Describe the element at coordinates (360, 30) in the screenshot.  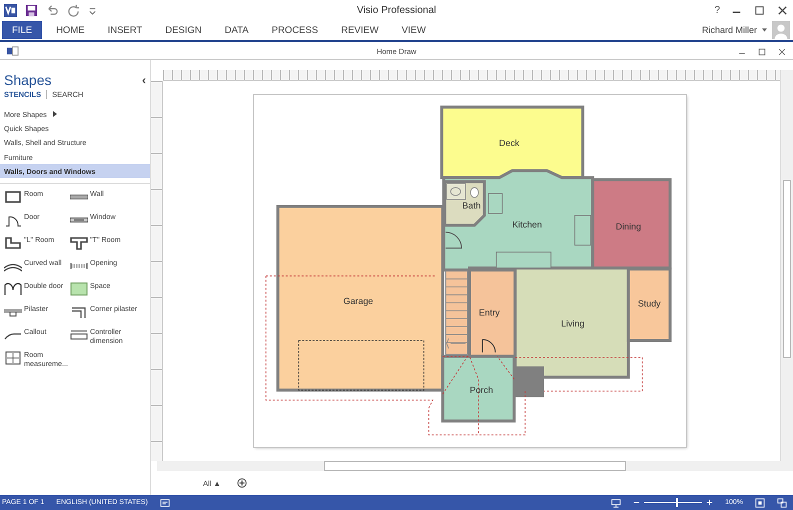
I see `ribbon-tab: REVIEW` at that location.